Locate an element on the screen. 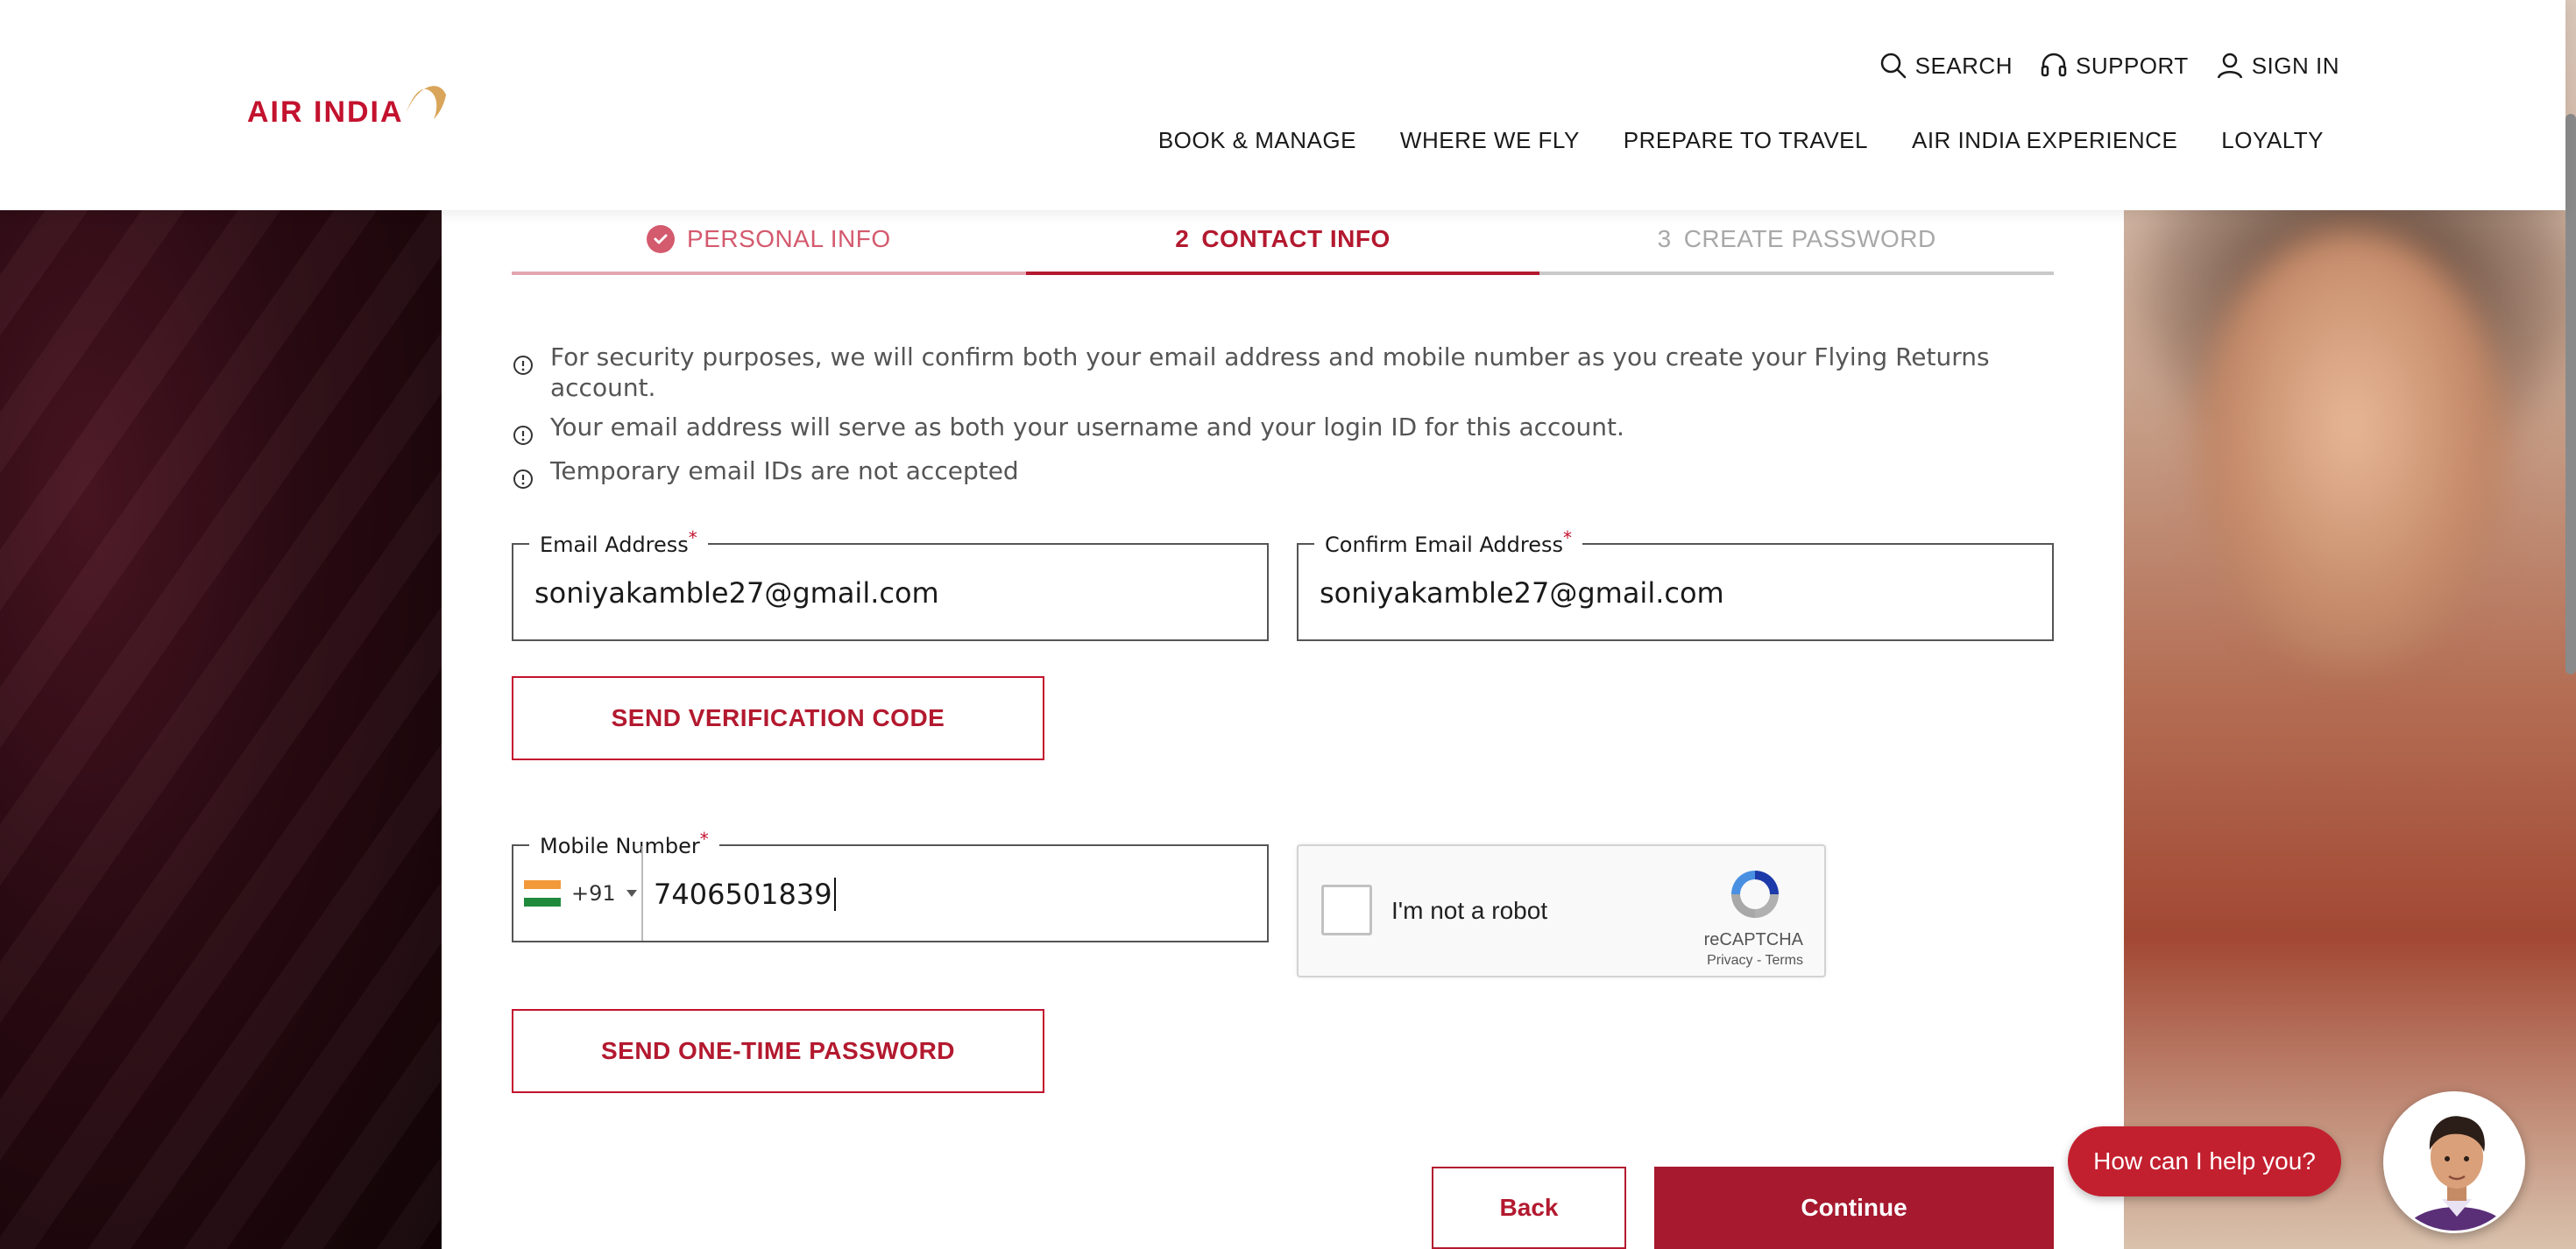 The image size is (2576, 1249). email-label: Email Address* is located at coordinates (618, 542).